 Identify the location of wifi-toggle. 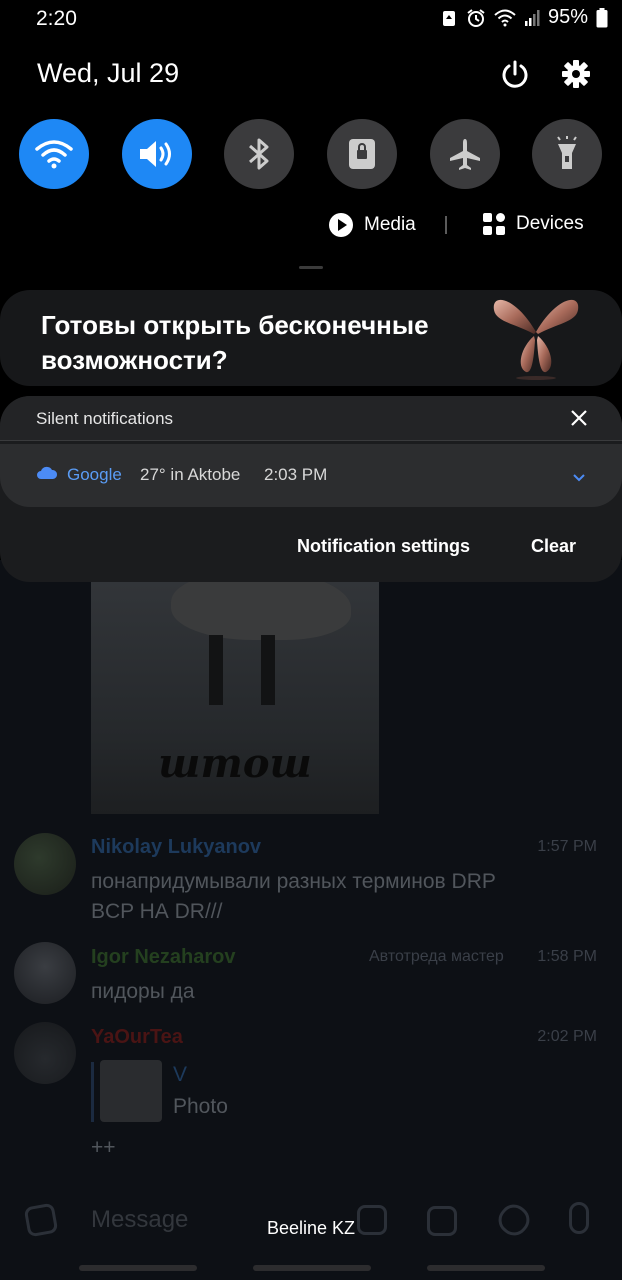
(54, 154).